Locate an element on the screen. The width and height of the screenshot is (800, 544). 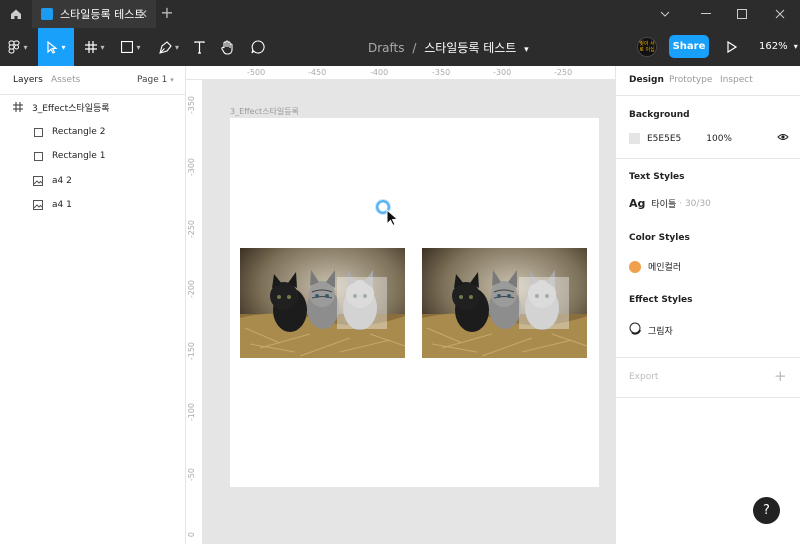
section-title: Effect Styles is located at coordinates (661, 300).